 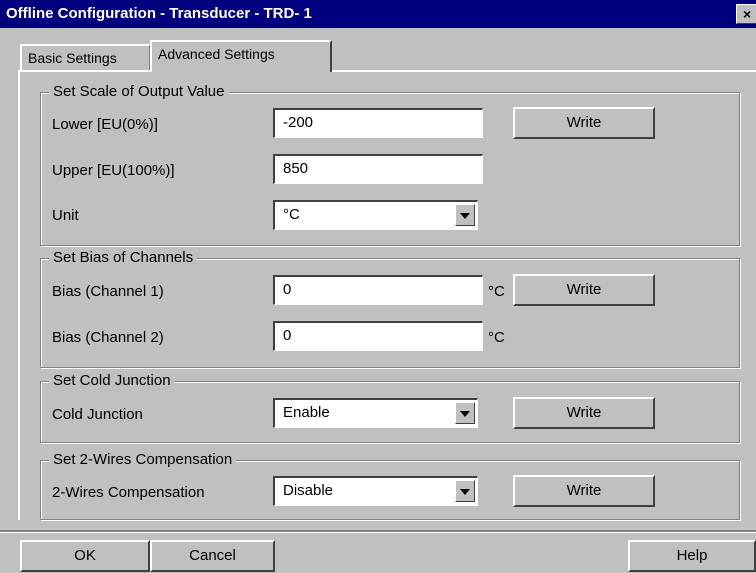 I want to click on bias-write-label: Write, so click(x=584, y=289).